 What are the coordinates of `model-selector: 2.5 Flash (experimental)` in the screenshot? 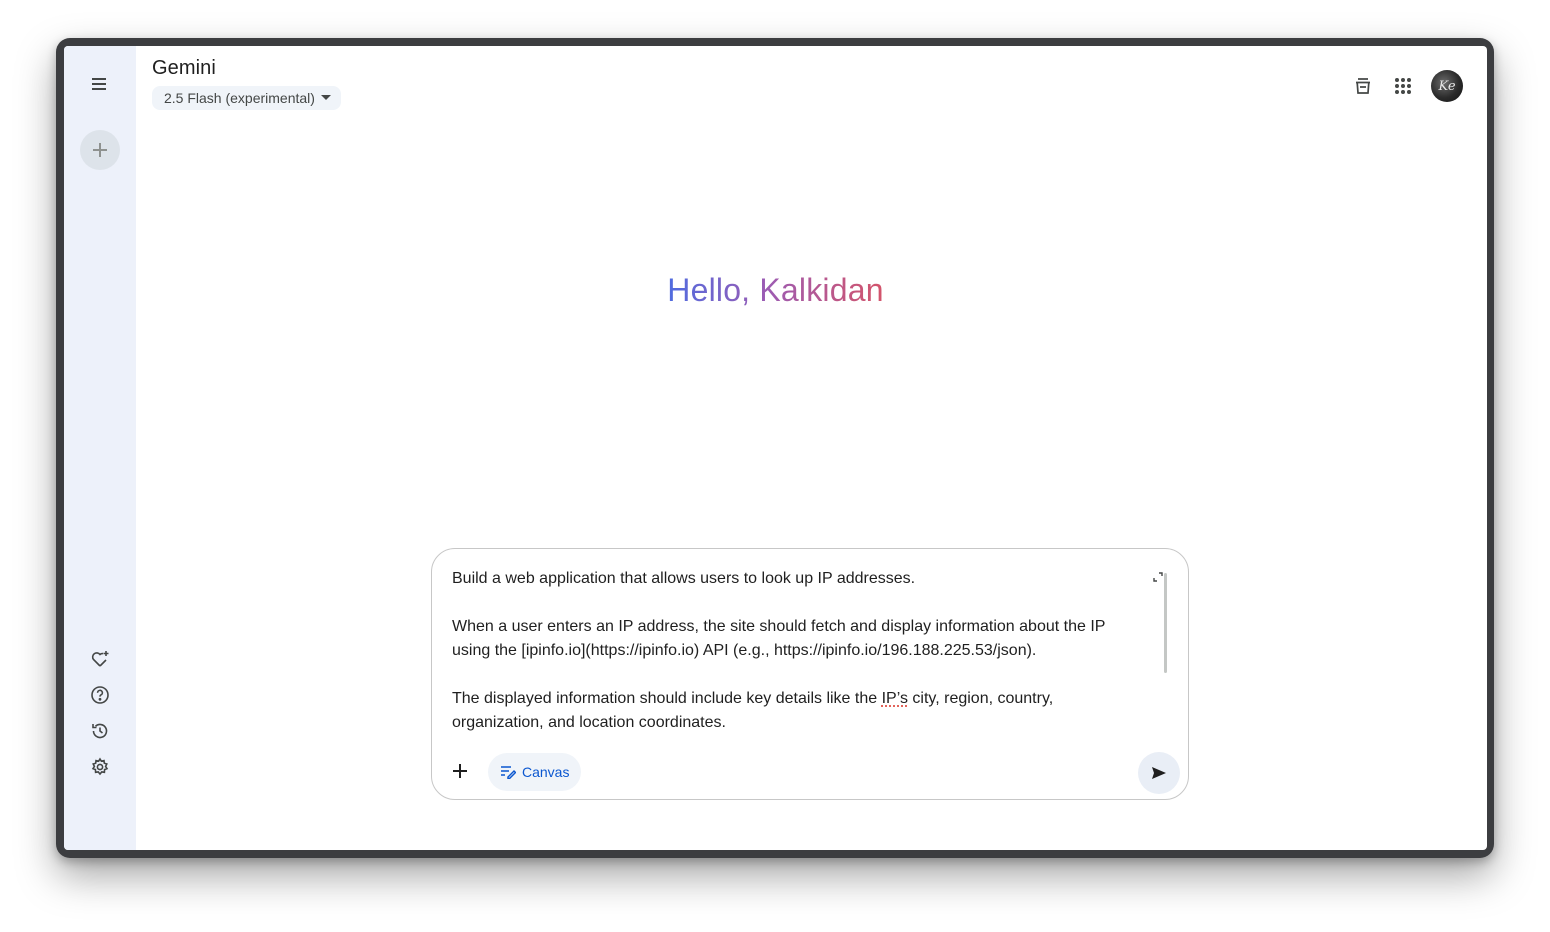 It's located at (246, 98).